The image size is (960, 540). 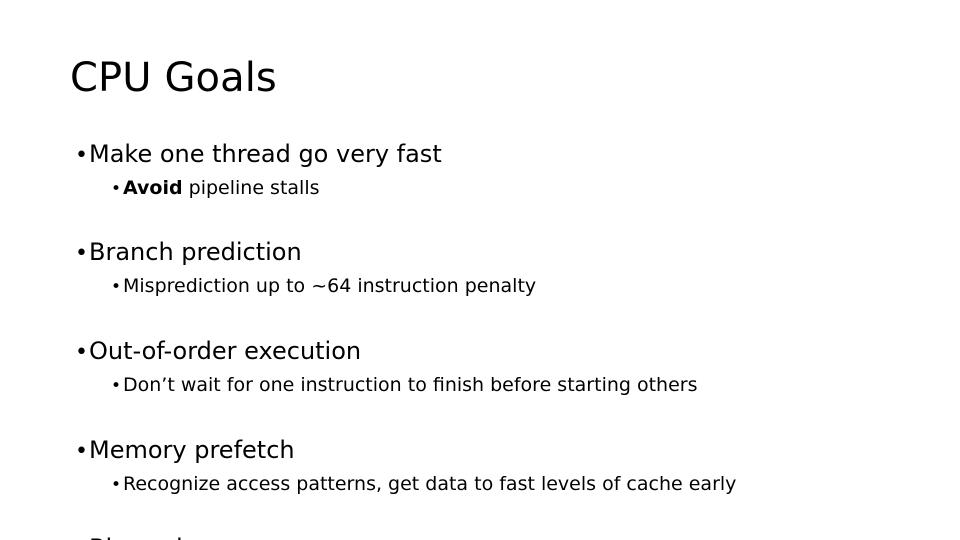 I want to click on bullet-level2-label: Avoid pipeline stalls, so click(x=221, y=188).